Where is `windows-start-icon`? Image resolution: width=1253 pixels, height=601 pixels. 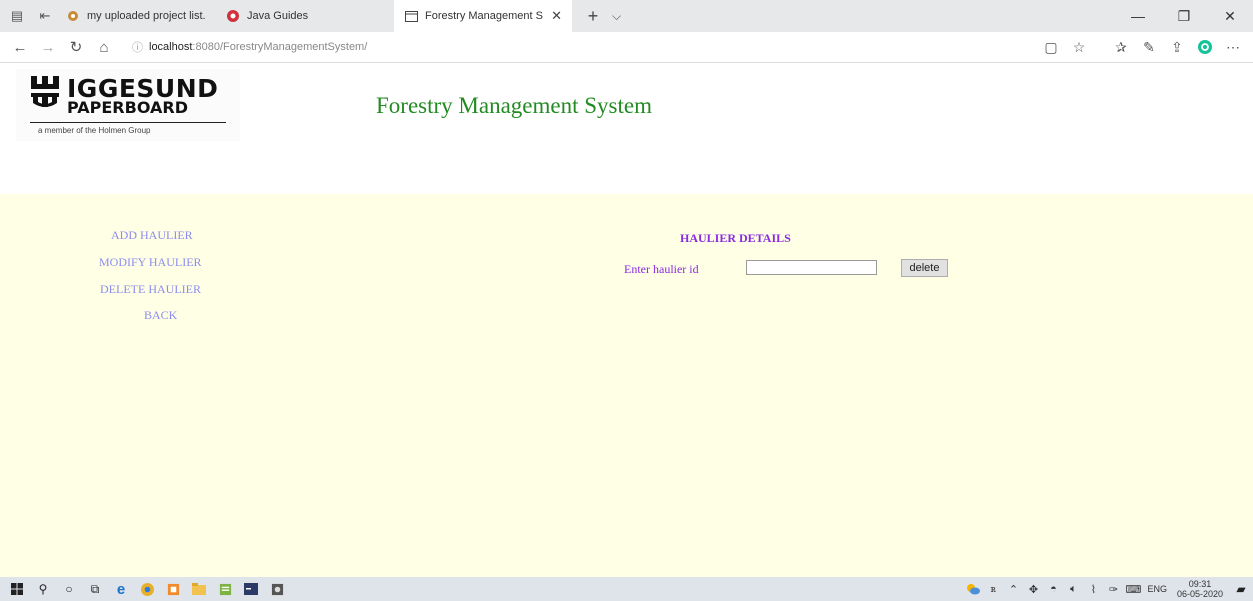
windows-start-icon is located at coordinates (17, 589).